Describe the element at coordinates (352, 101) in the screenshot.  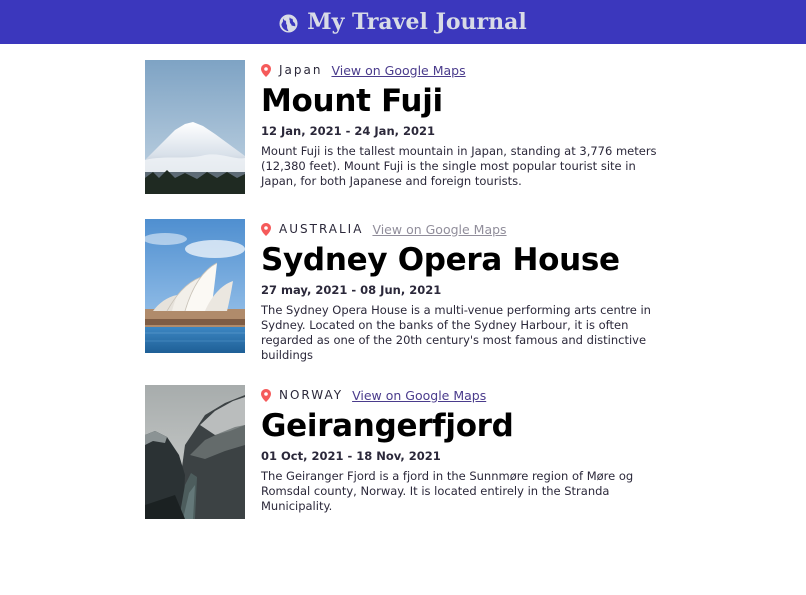
I see `entry-title: Mount Fuji` at that location.